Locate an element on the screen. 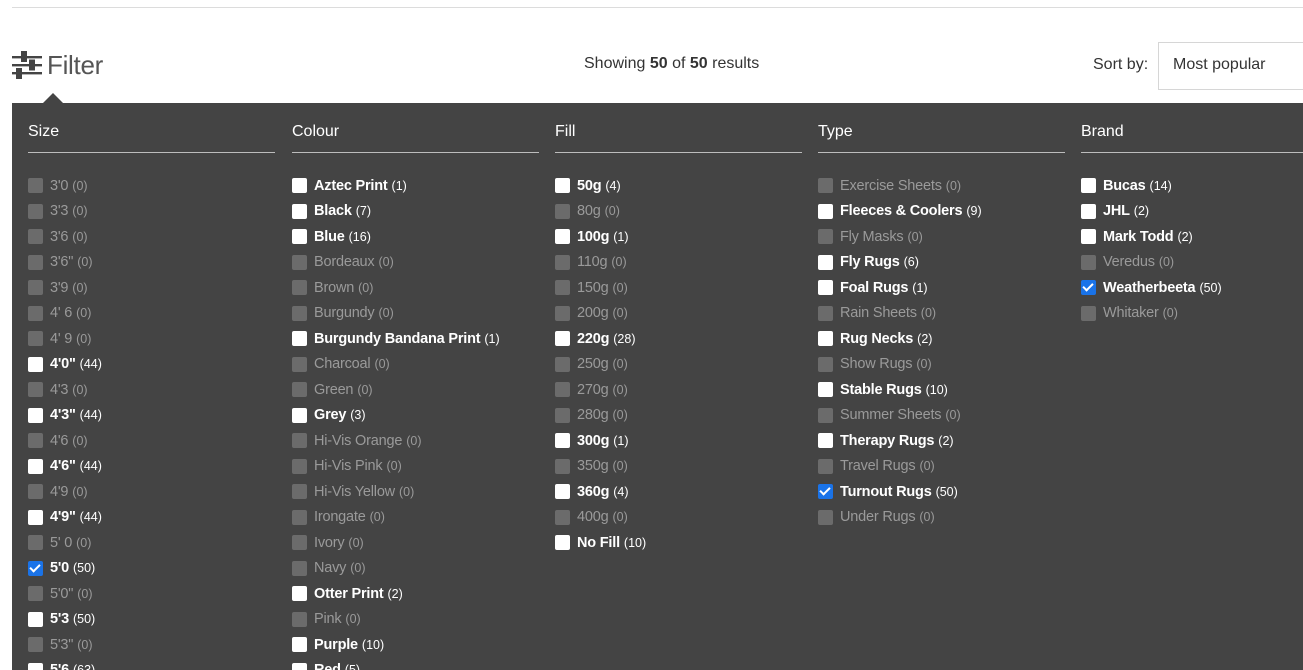 The image size is (1303, 670). filter-option: 5'0" (0) is located at coordinates (65, 594).